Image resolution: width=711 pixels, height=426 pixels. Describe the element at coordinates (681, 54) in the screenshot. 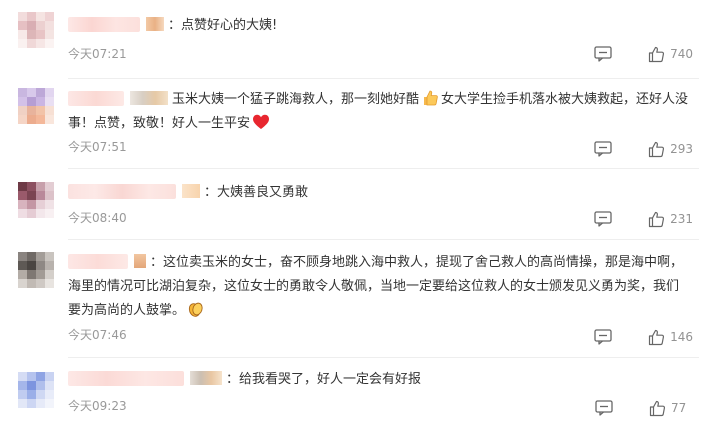

I see `like-count: 740` at that location.